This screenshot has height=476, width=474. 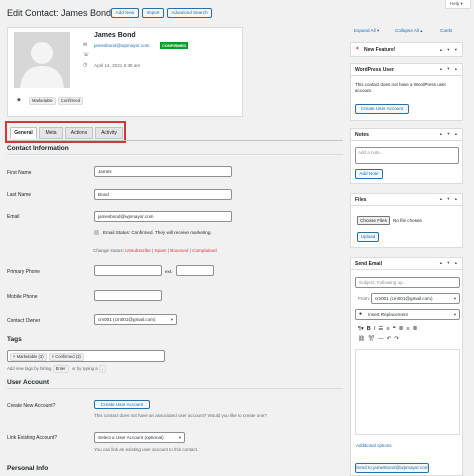 I want to click on contact-tags: Marketable Confirmed, so click(x=57, y=101).